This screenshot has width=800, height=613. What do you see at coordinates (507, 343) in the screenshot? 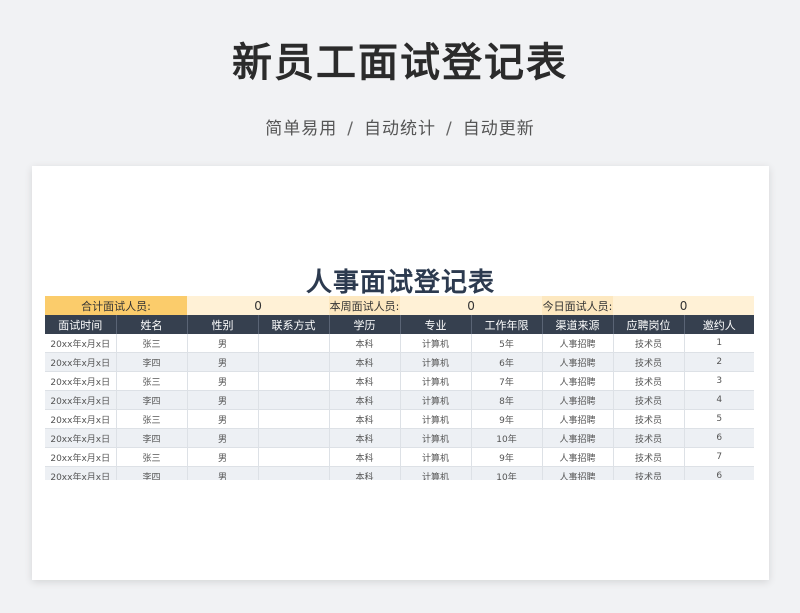
I see `cell-experience: 5年` at bounding box center [507, 343].